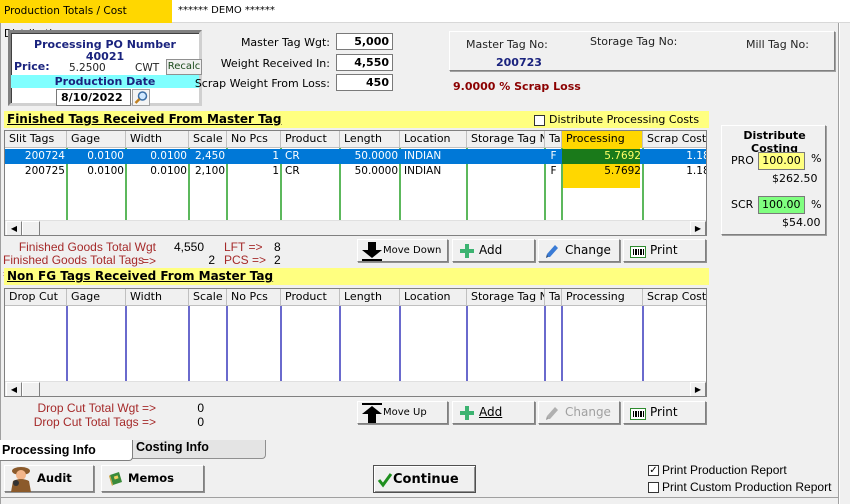 The height and width of the screenshot is (504, 850). Describe the element at coordinates (49, 450) in the screenshot. I see `tab-processing-info-label: Processing Info` at that location.